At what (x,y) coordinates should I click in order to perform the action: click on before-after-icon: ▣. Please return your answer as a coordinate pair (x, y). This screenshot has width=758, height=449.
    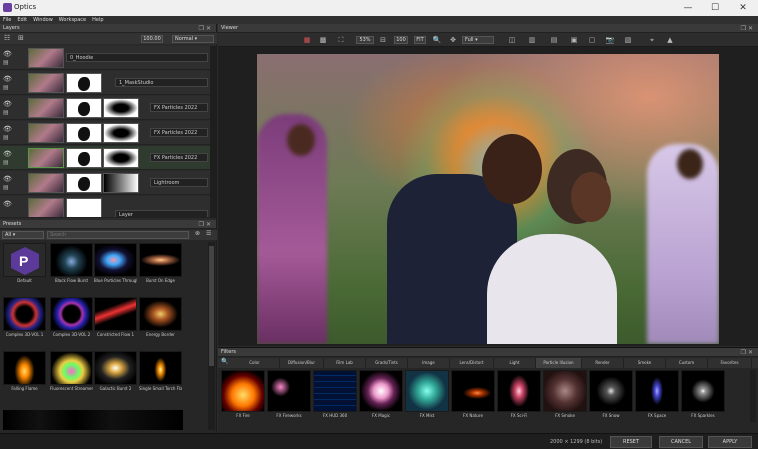
    Looking at the image, I should click on (574, 40).